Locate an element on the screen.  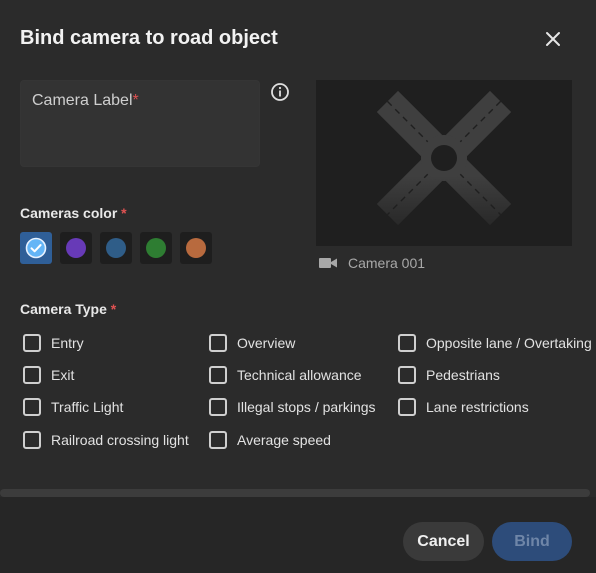
checkbox-label: Technical allowance is located at coordinates (299, 375).